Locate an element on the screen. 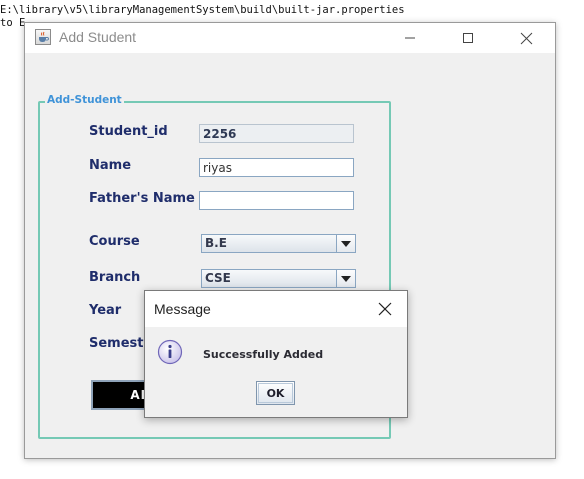 Image resolution: width=584 pixels, height=479 pixels. student-id-field: 2256 is located at coordinates (276, 133).